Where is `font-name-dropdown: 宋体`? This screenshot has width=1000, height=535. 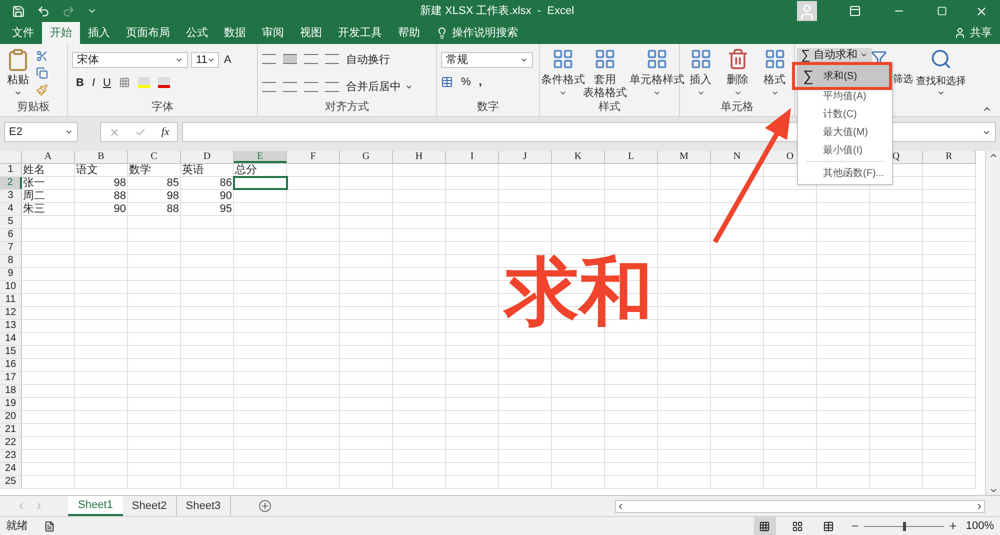
font-name-dropdown: 宋体 is located at coordinates (130, 60).